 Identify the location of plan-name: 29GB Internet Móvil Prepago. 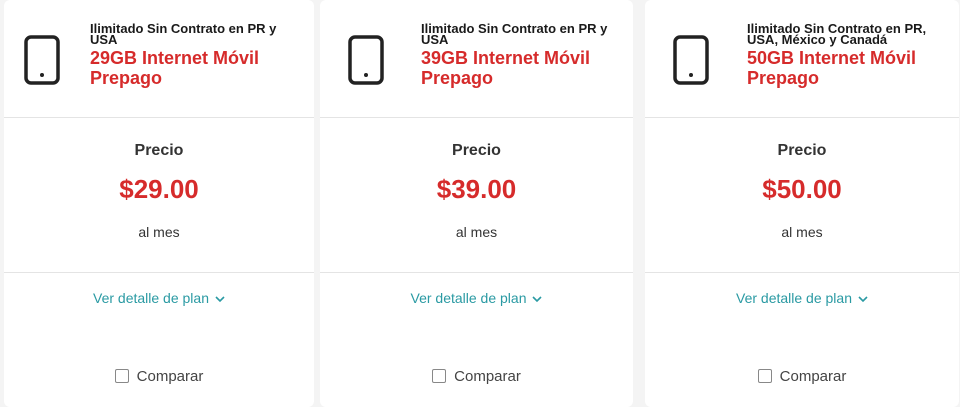
(175, 68).